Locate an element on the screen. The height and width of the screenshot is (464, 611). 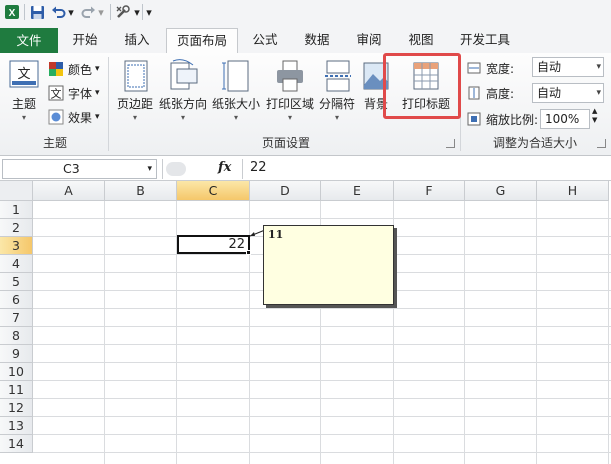
theme-button: 文 主题 ▾ is located at coordinates (24, 93).